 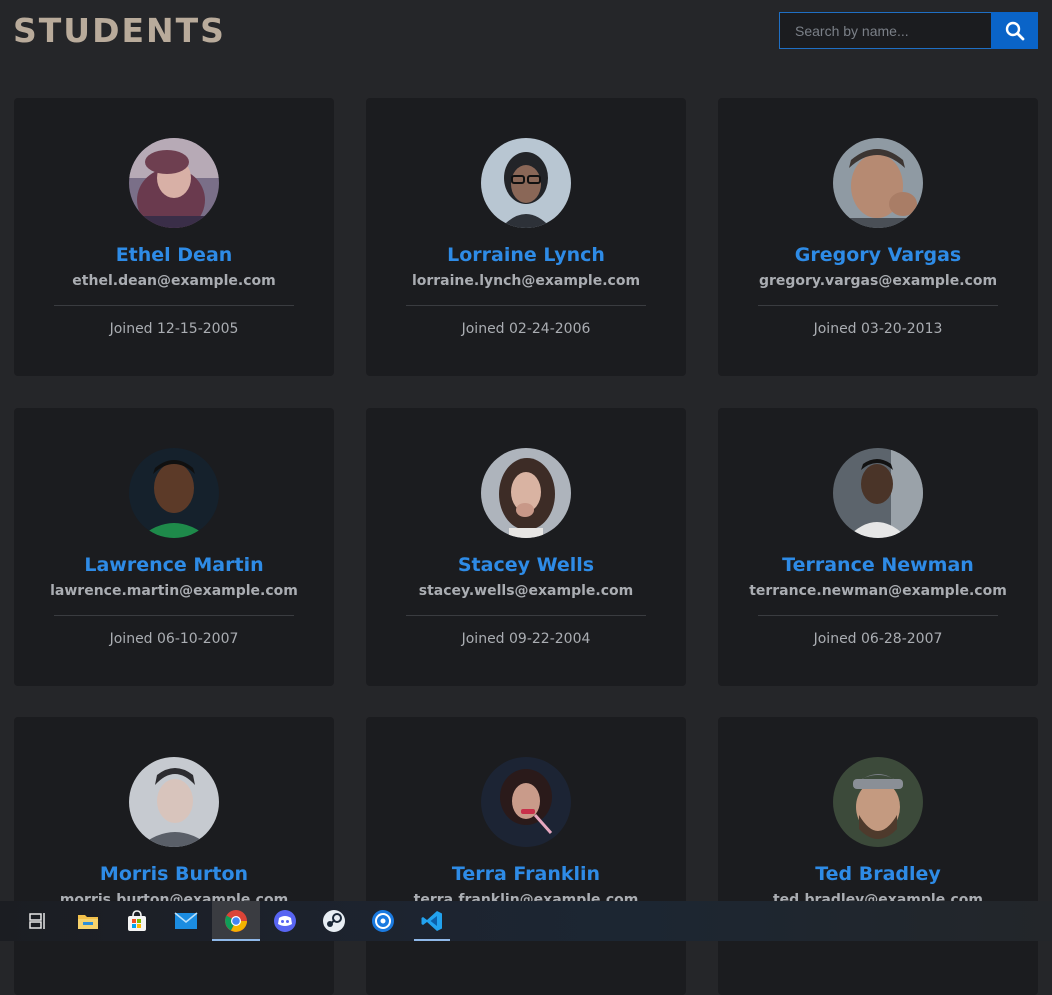 I want to click on taskbar-store, so click(x=137, y=921).